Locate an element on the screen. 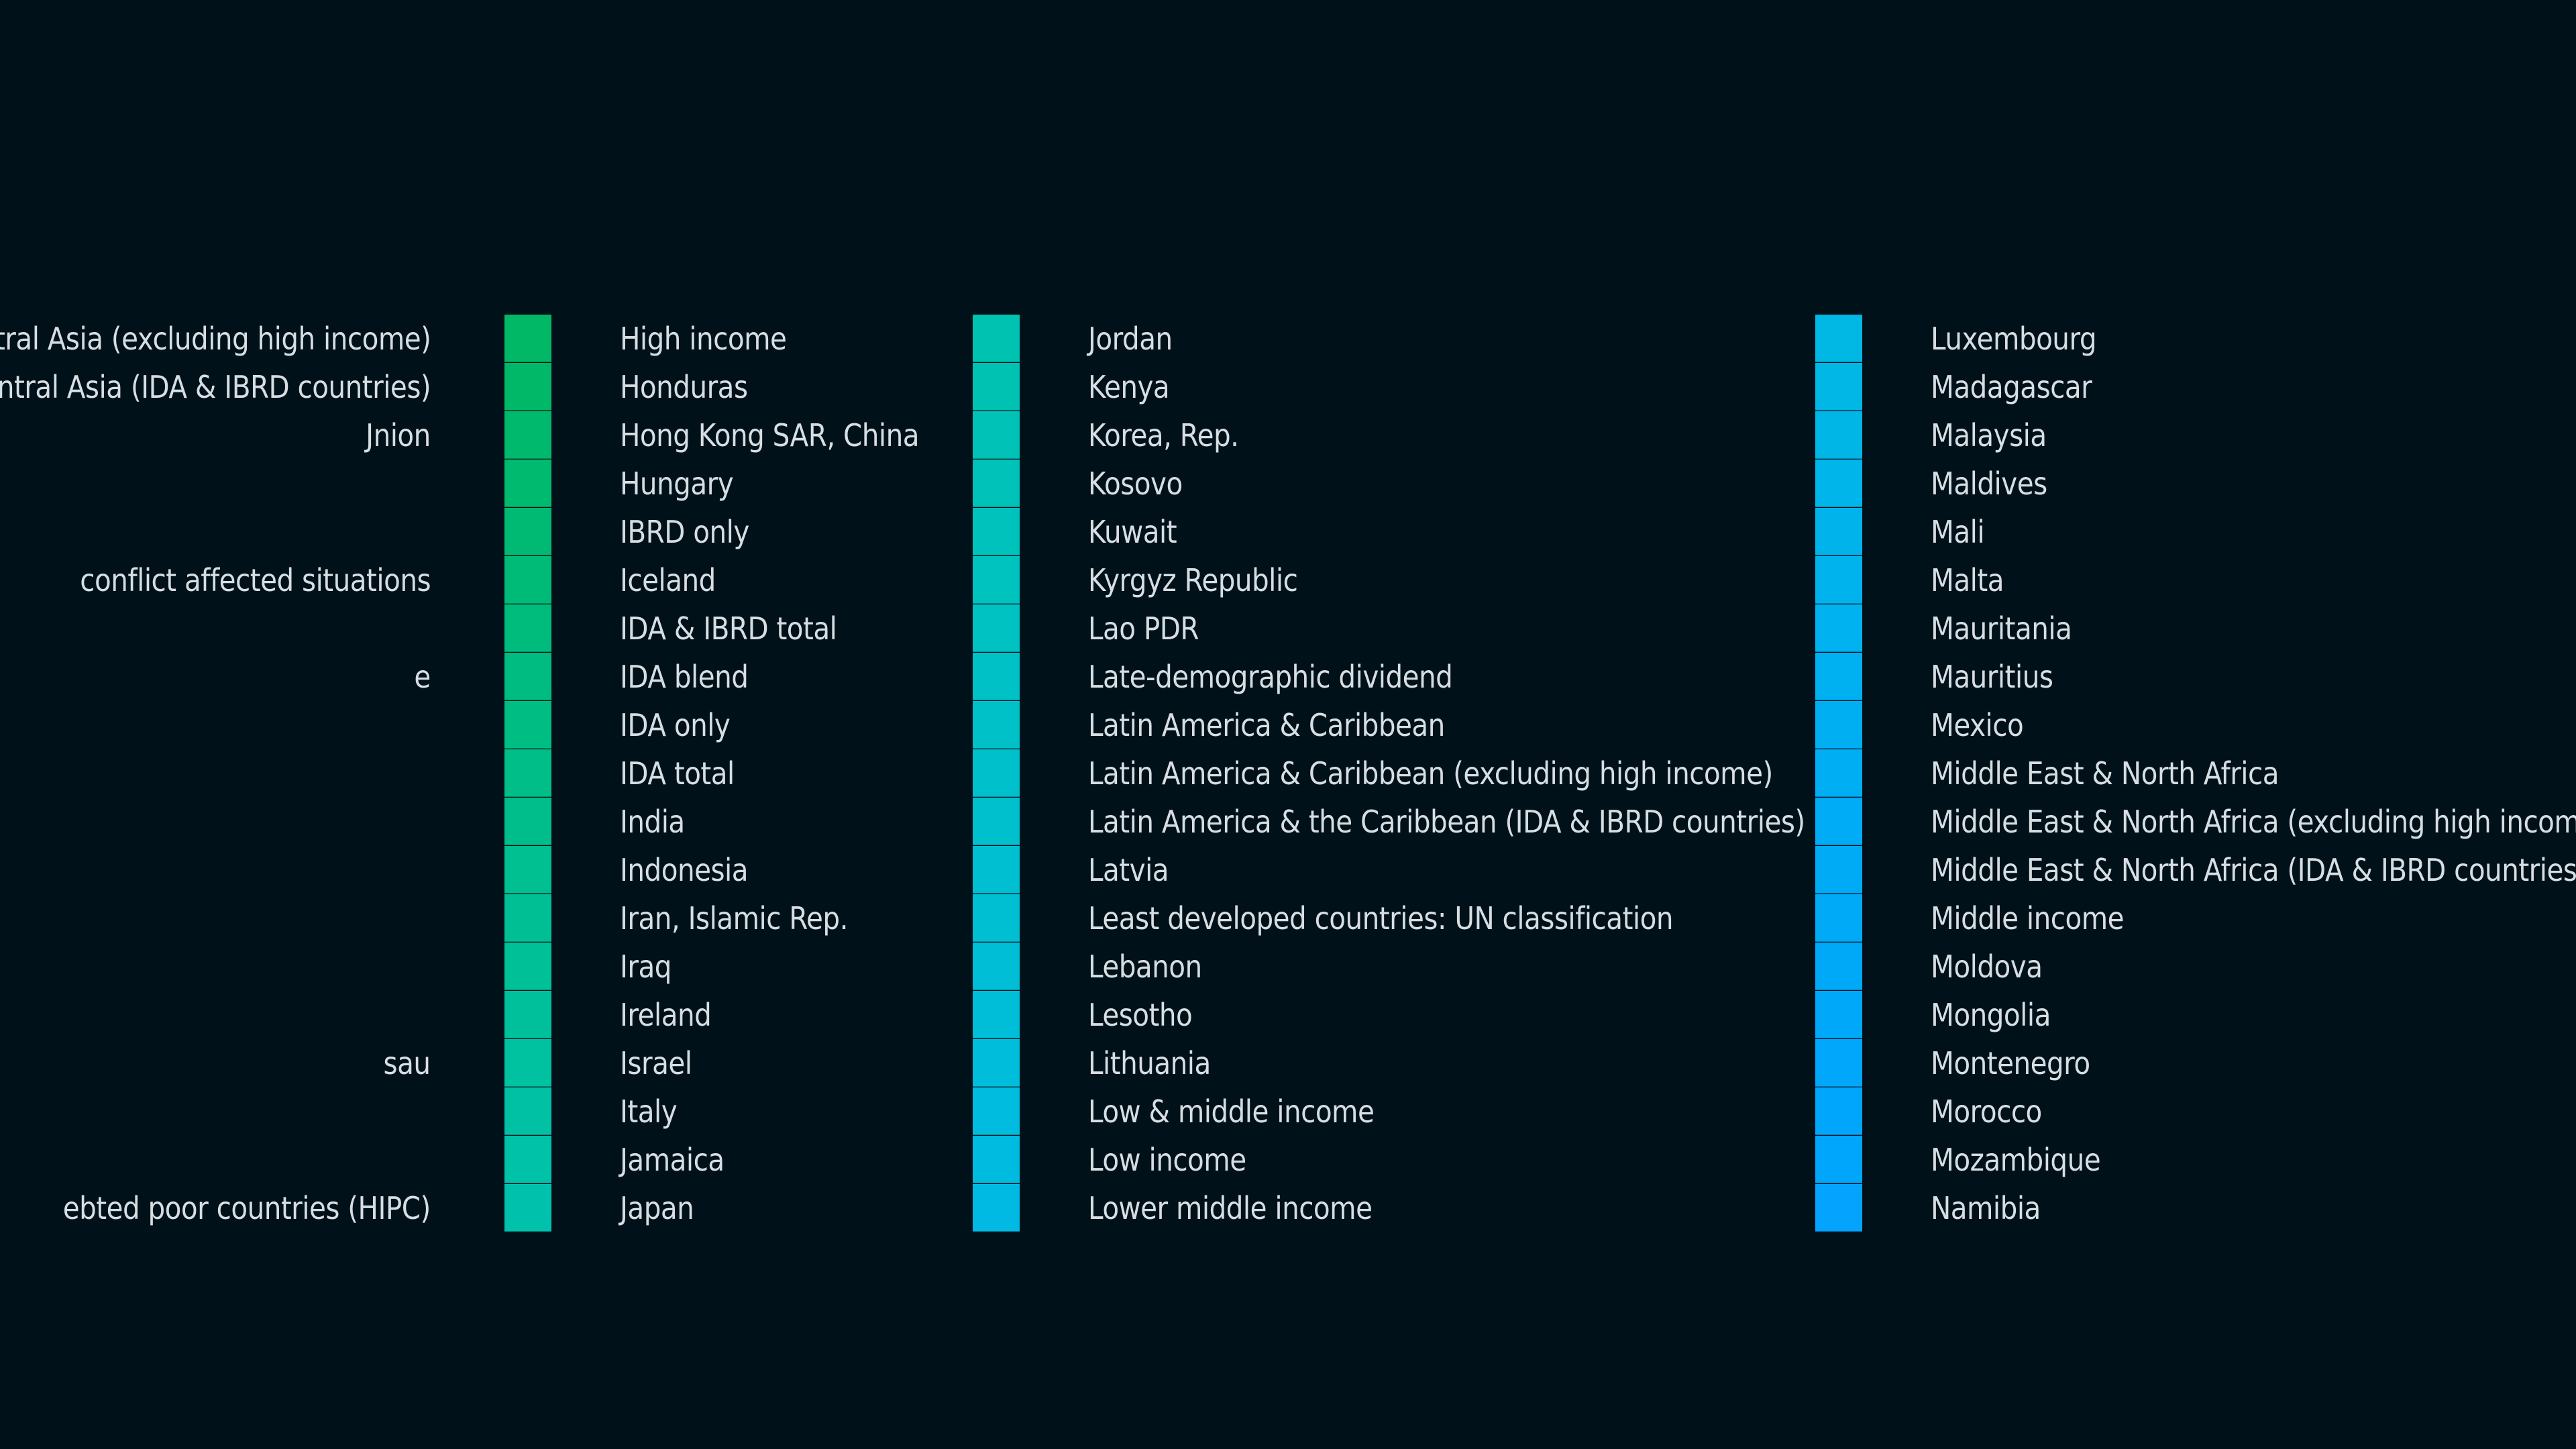 This screenshot has width=2576, height=1449. legend-label: Jamaica is located at coordinates (672, 1160).